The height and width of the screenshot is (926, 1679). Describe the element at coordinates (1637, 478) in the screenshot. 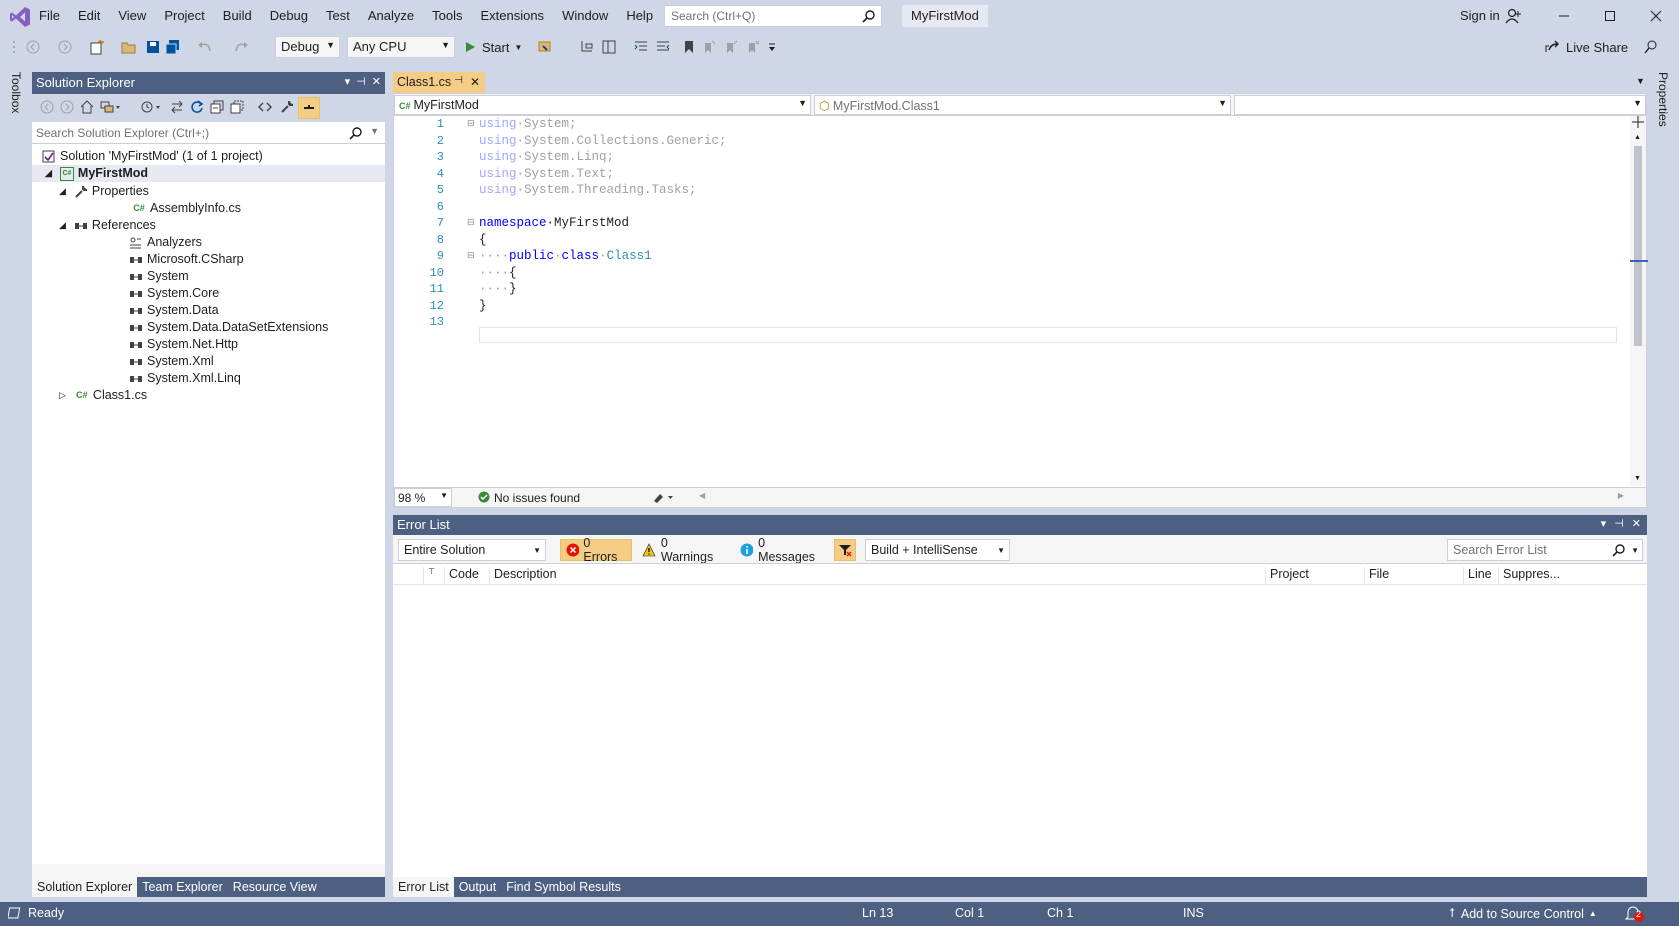

I see `scroll-down-icon: ▼` at that location.